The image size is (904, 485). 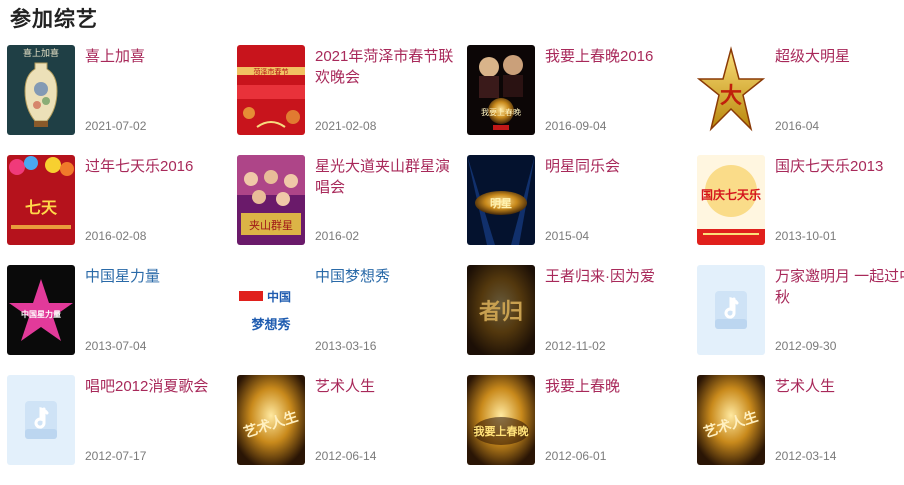 I want to click on show-date: 2016-02, so click(x=337, y=236).